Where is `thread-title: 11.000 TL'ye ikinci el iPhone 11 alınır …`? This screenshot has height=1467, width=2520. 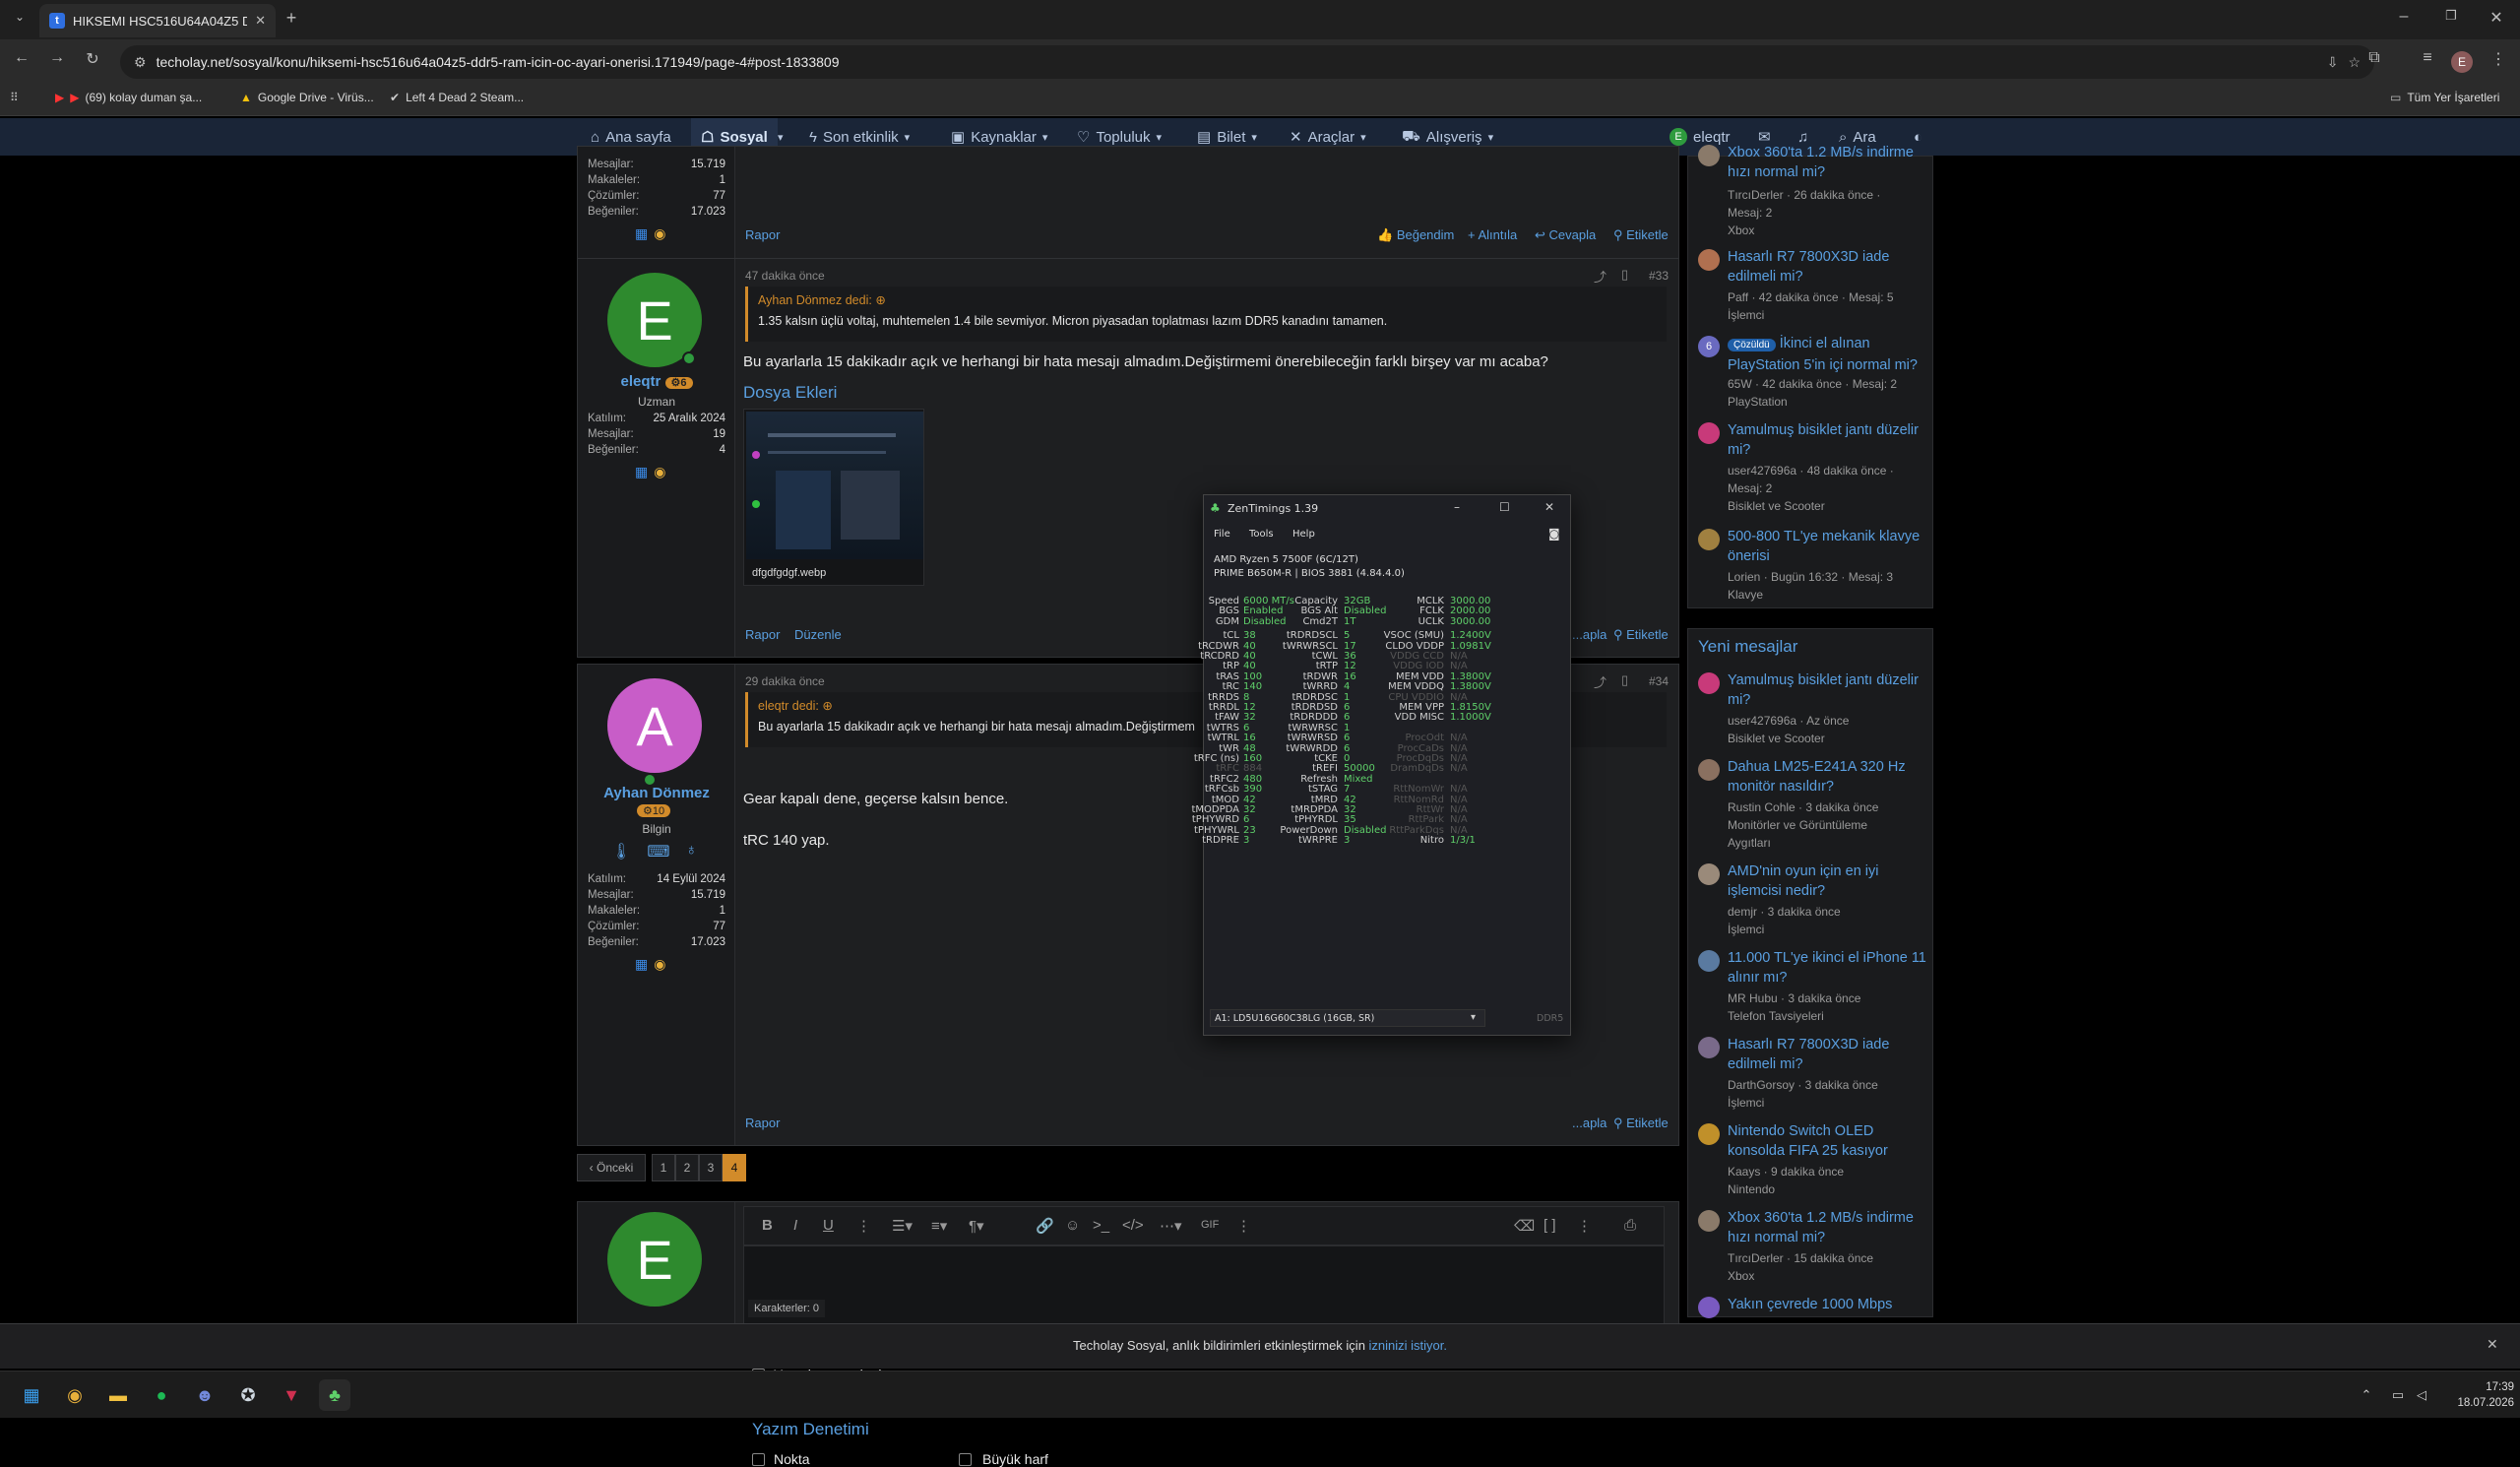 thread-title: 11.000 TL'ye ikinci el iPhone 11 alınır … is located at coordinates (1827, 968).